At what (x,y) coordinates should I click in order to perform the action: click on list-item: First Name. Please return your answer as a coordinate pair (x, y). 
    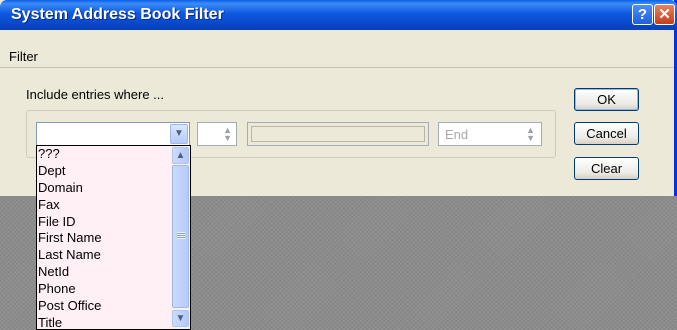
    Looking at the image, I should click on (104, 238).